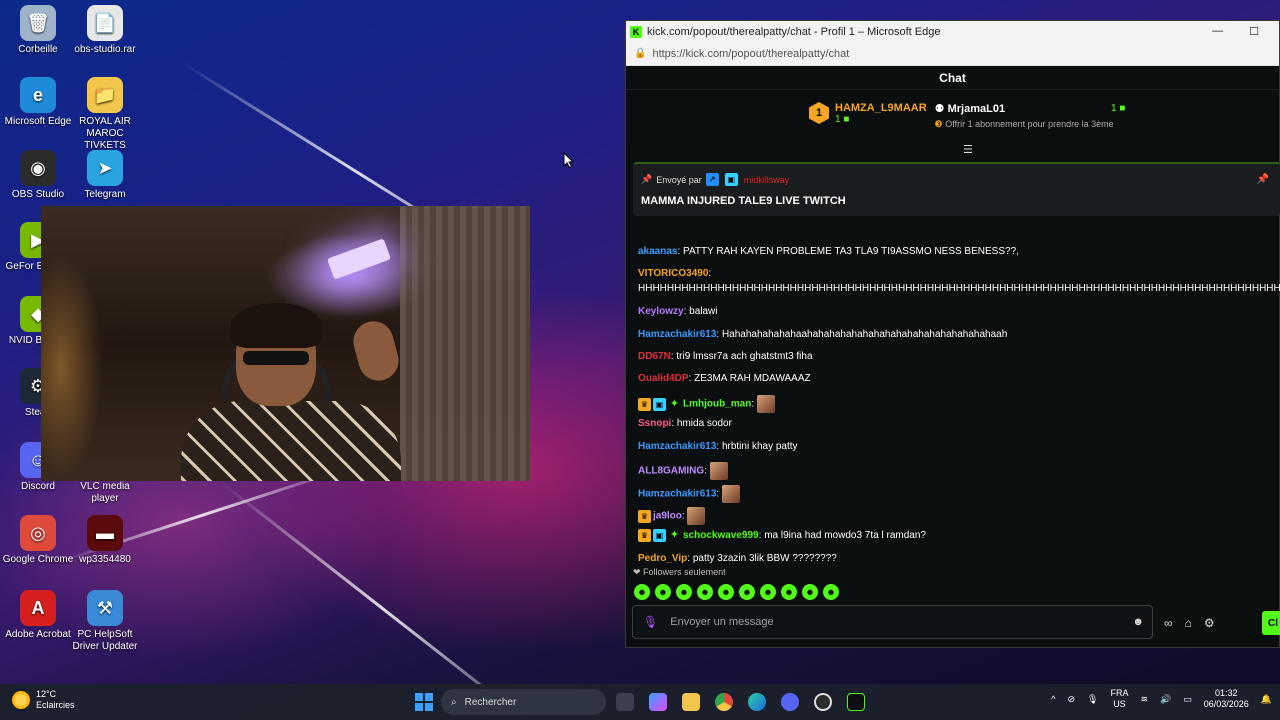 The width and height of the screenshot is (1280, 720). I want to click on search-placeholder: Rechercher, so click(490, 702).